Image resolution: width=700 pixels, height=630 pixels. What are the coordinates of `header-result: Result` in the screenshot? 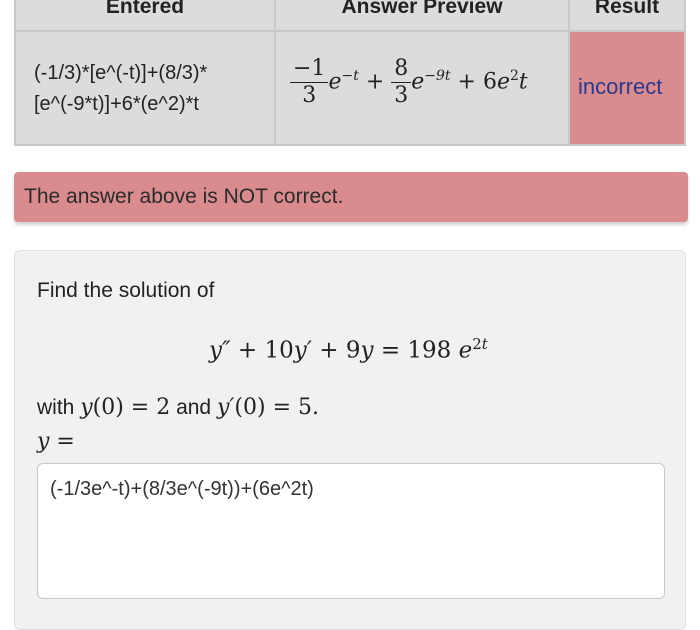 It's located at (627, 16).